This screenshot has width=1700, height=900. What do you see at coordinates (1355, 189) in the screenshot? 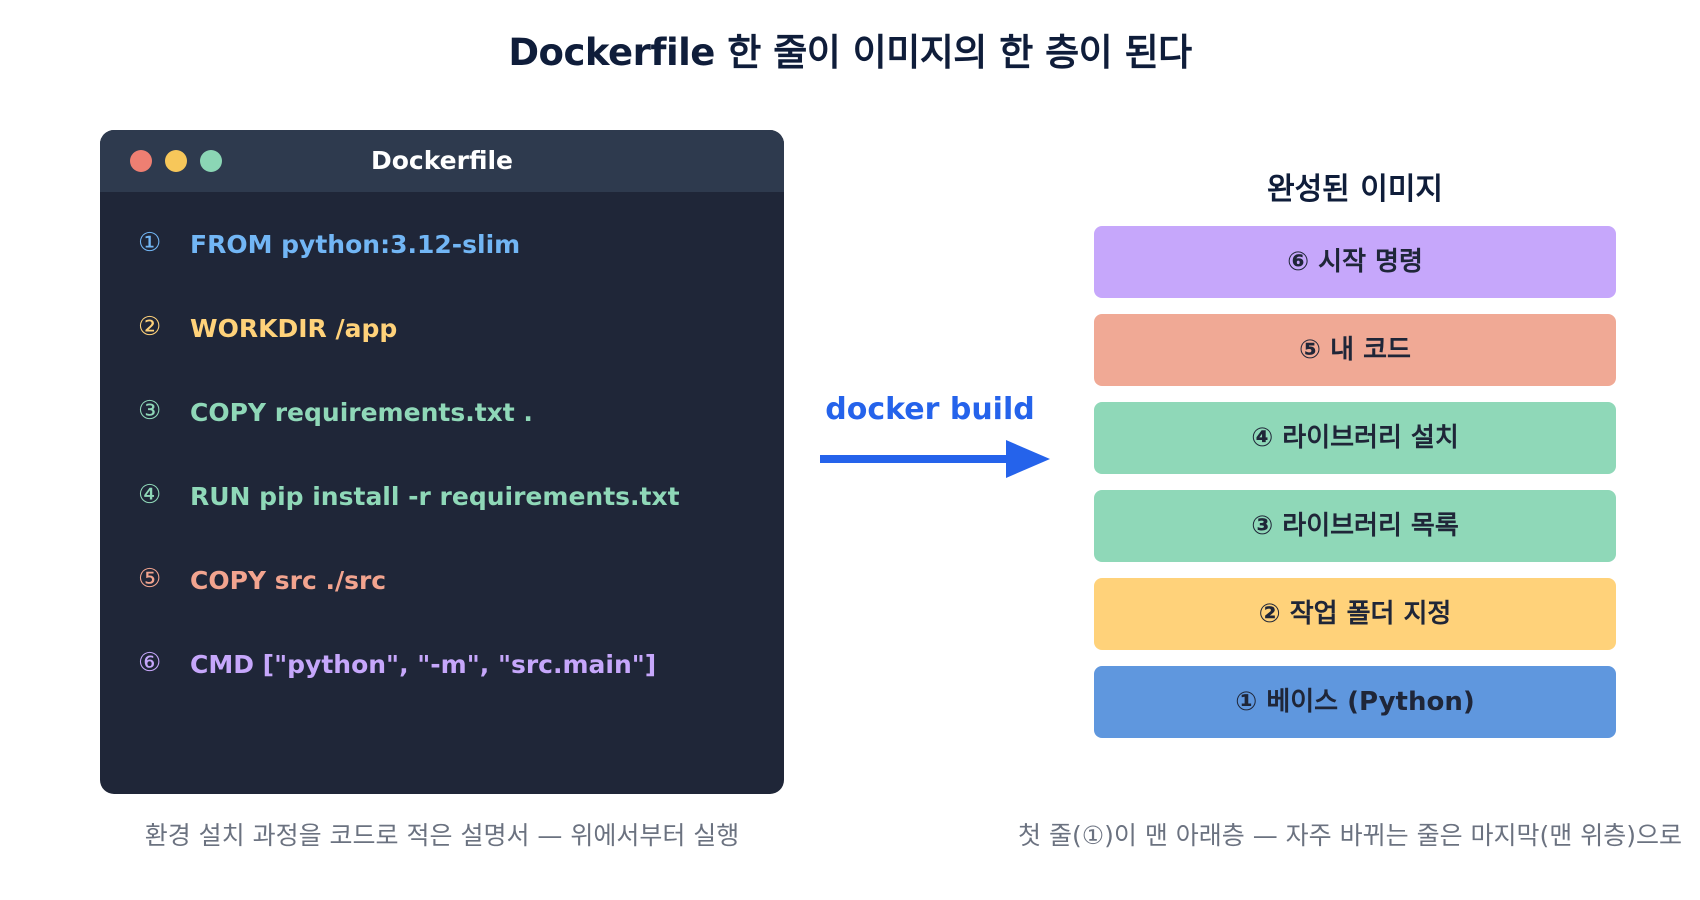
I see `image-stack-title: 완성된 이미지` at bounding box center [1355, 189].